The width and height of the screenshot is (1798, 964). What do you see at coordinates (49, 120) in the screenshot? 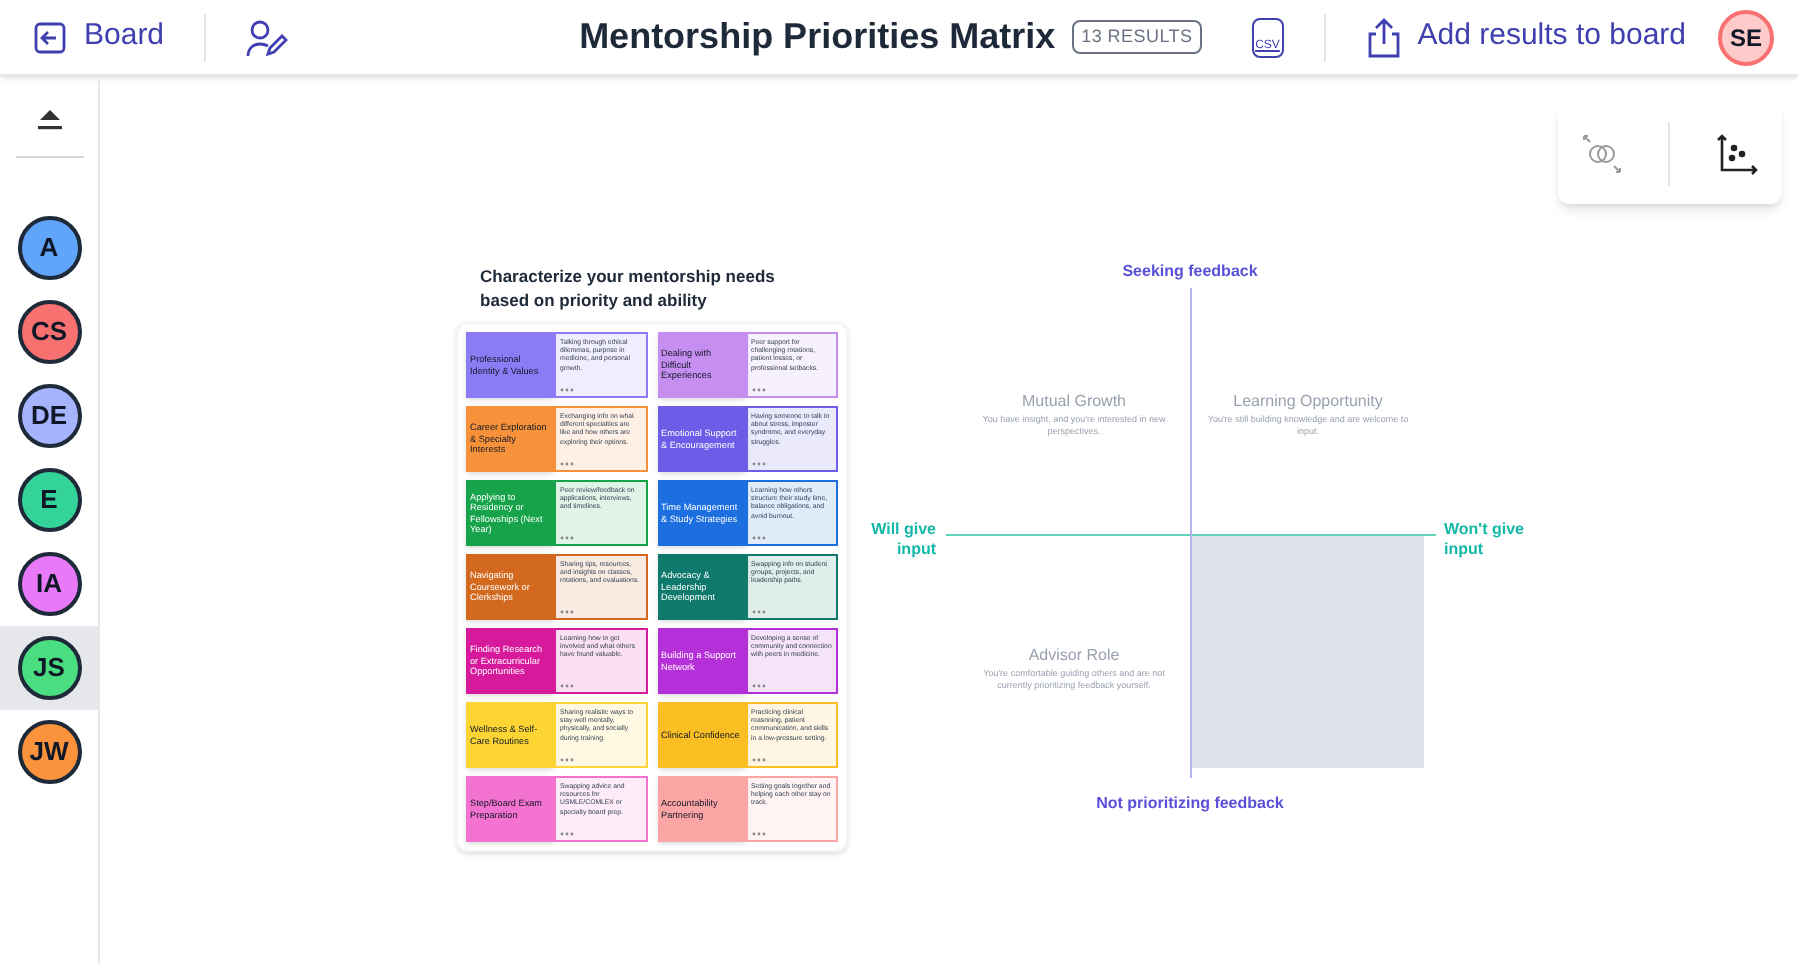
I see `collapse-icon` at bounding box center [49, 120].